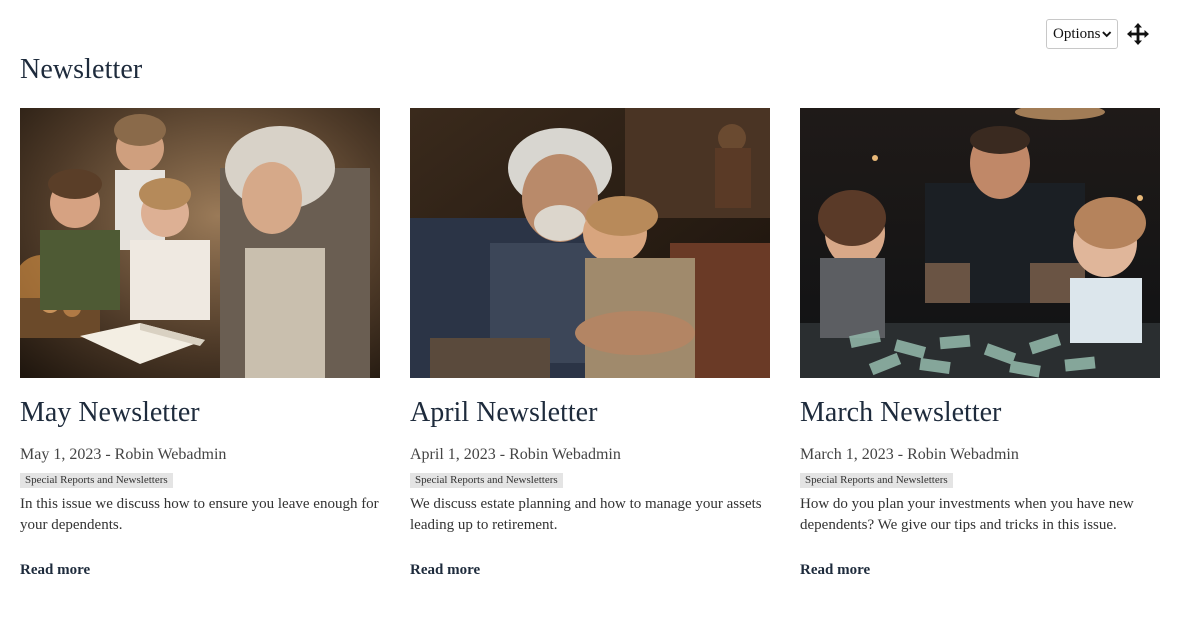  What do you see at coordinates (123, 454) in the screenshot?
I see `card-meta: May 1, 2023 - Robin Webadmin` at bounding box center [123, 454].